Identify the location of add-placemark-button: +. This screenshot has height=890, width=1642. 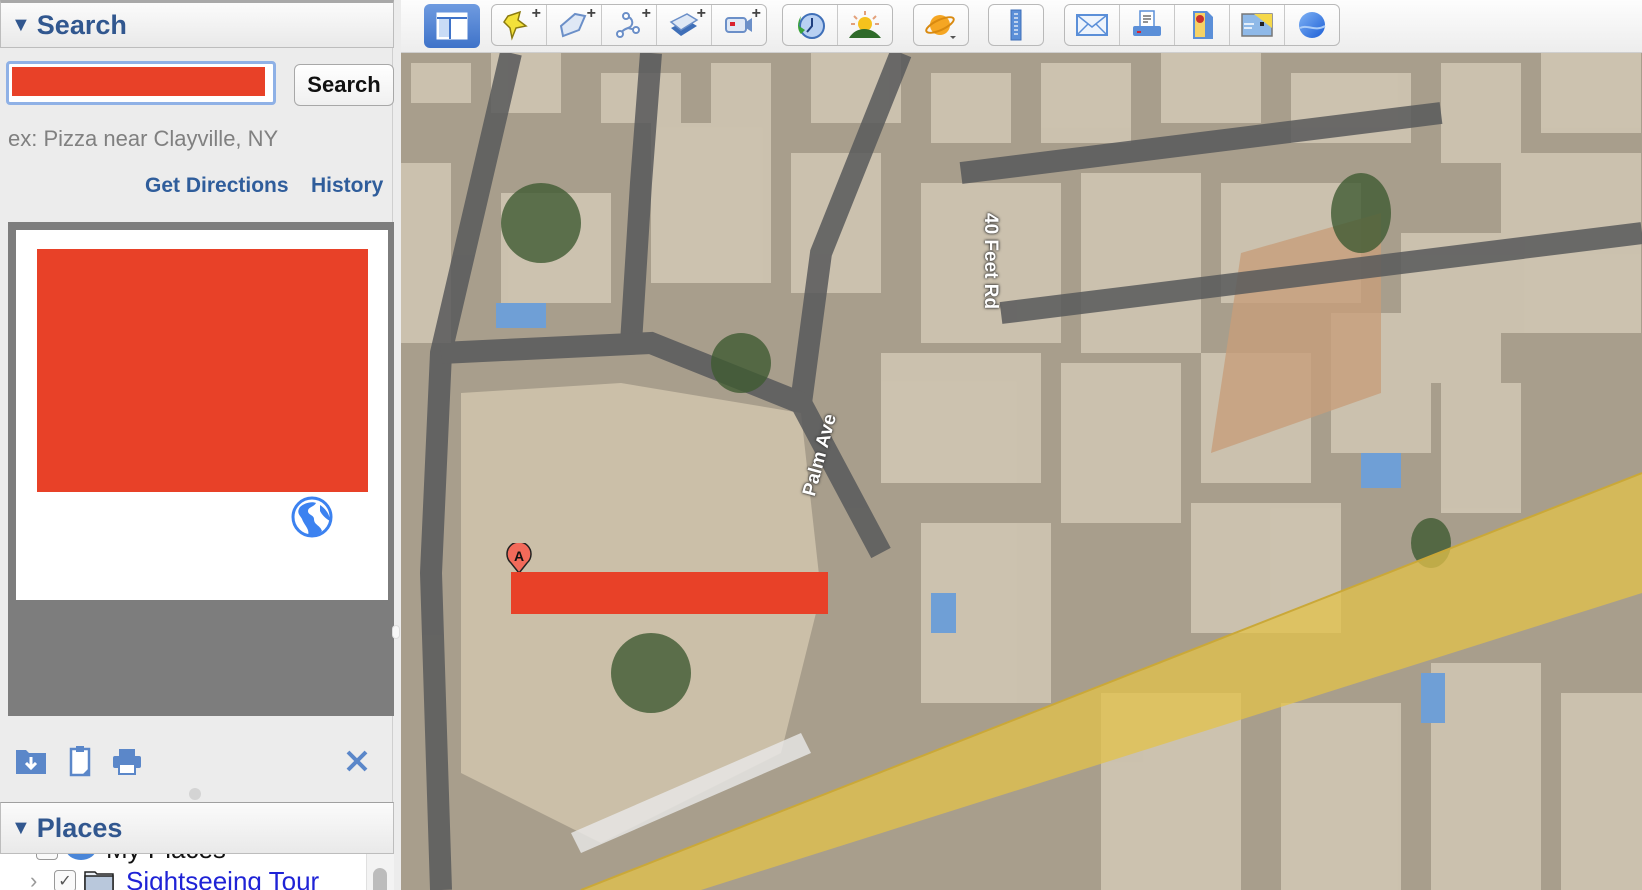
(519, 25).